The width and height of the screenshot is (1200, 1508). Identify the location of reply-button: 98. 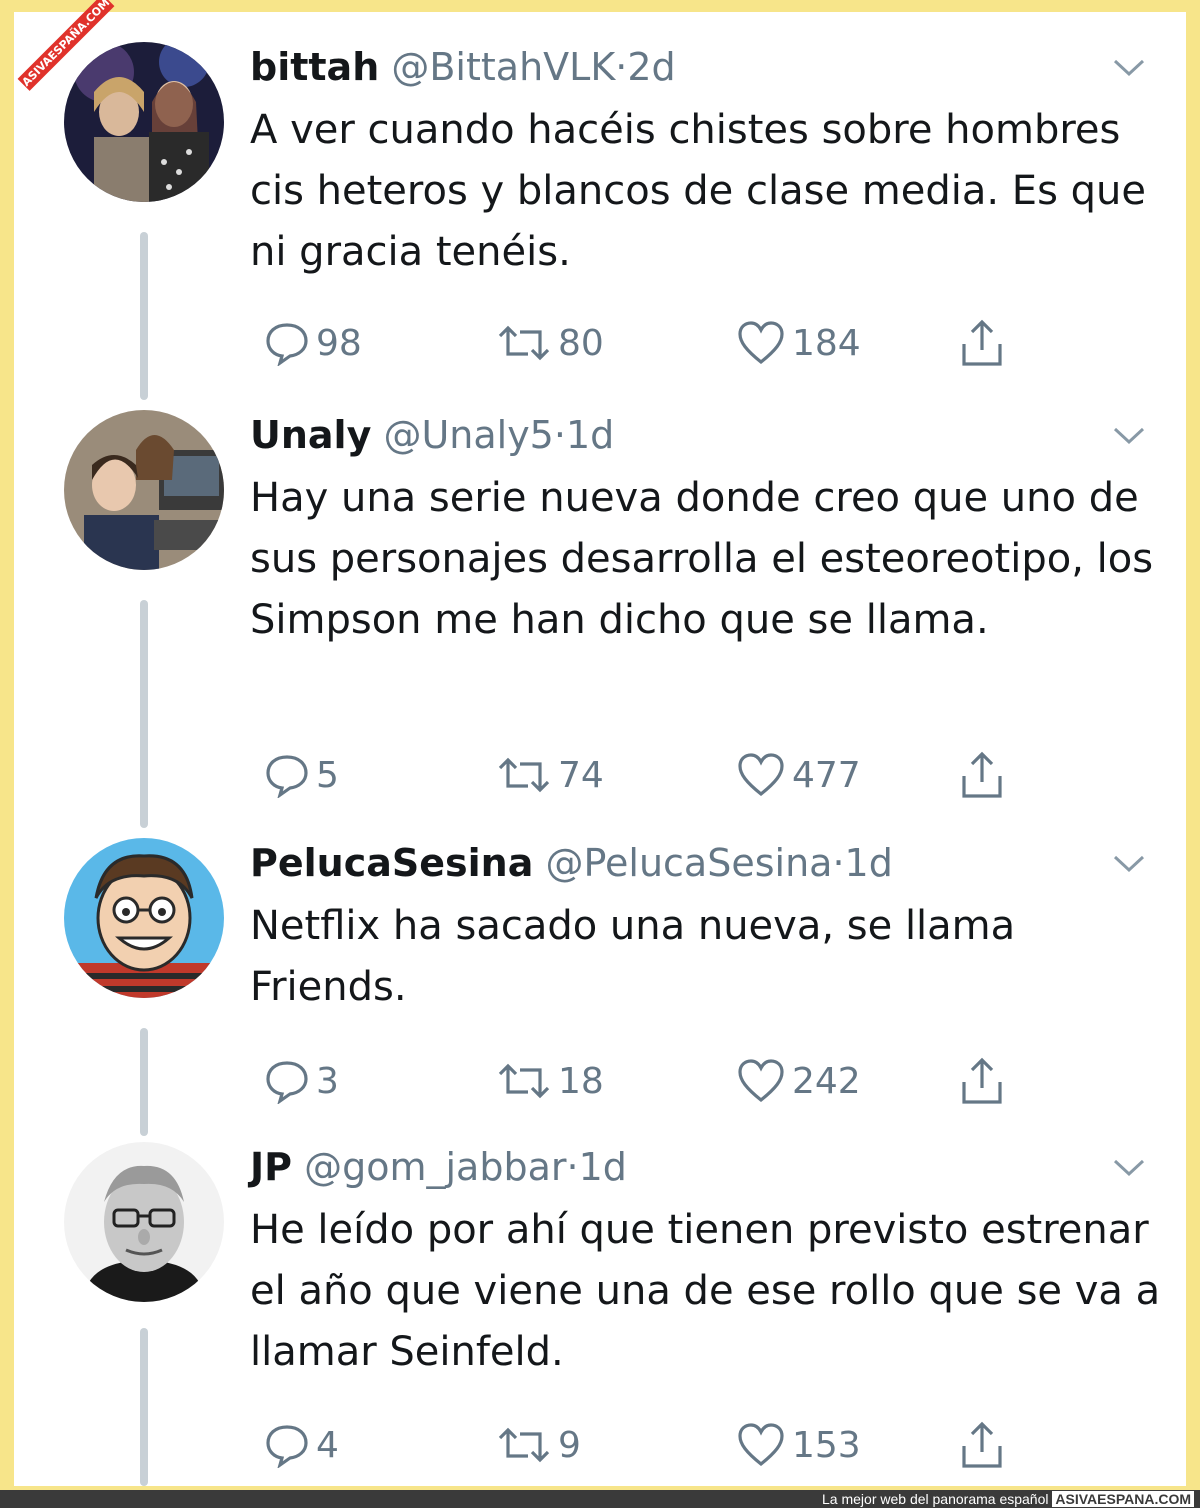
(313, 343).